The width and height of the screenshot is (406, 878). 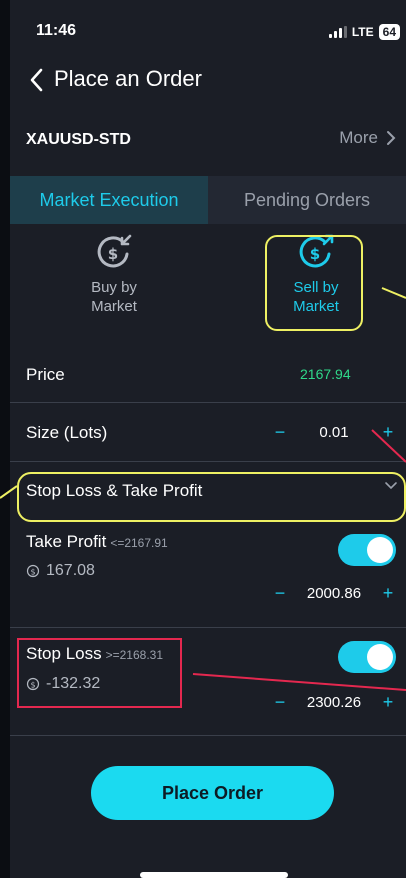 What do you see at coordinates (367, 550) in the screenshot?
I see `take-profit-toggle` at bounding box center [367, 550].